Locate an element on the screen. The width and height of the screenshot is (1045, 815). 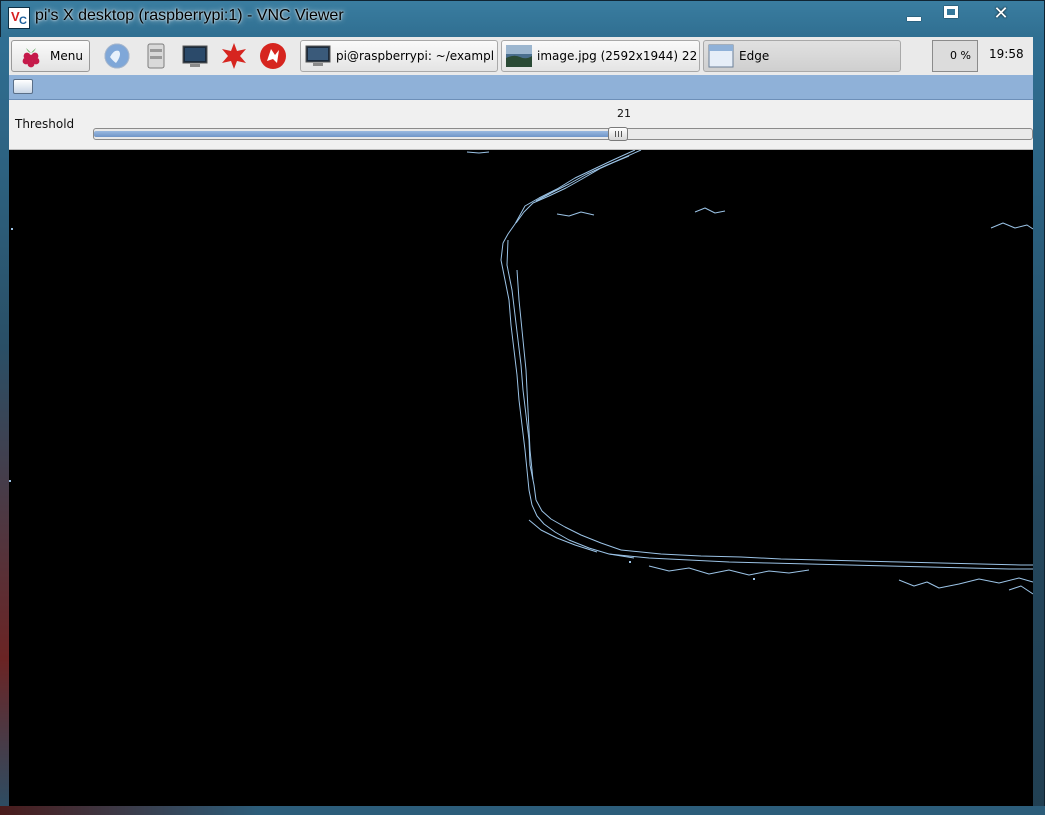
menu-button: Menu is located at coordinates (50, 56).